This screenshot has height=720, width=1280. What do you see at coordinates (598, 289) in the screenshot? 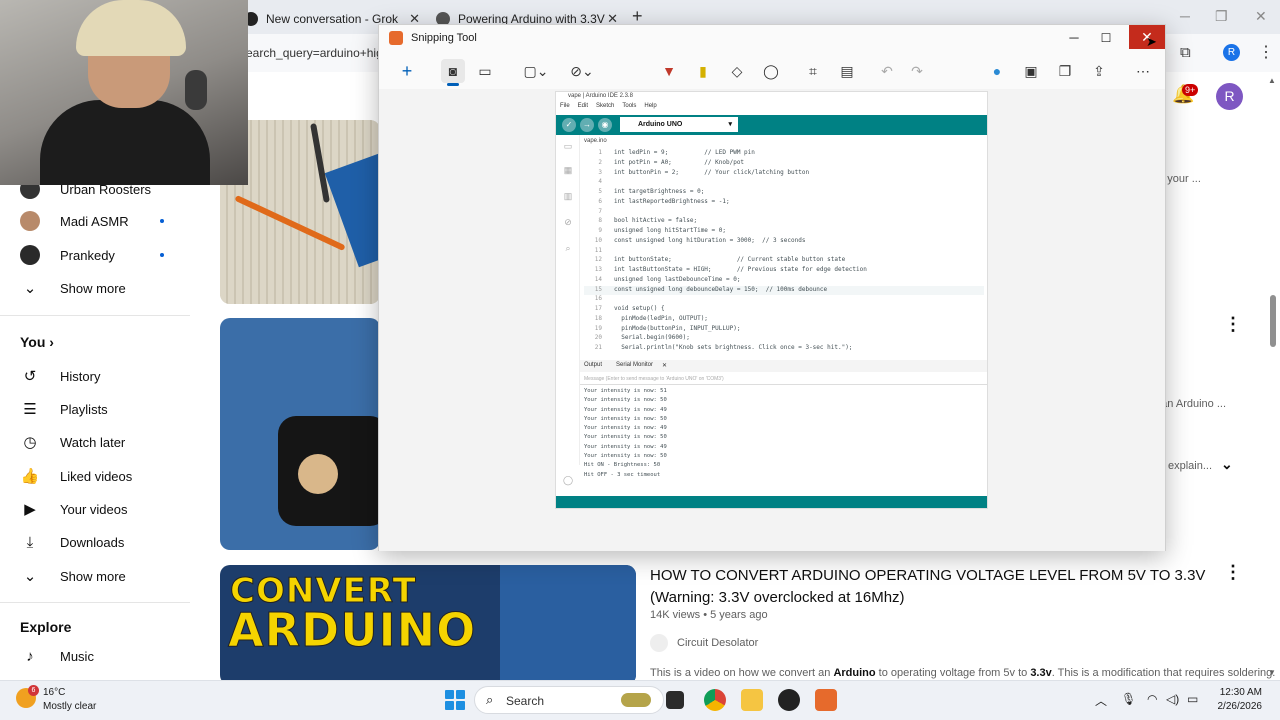
I see `line-number: 15` at bounding box center [598, 289].